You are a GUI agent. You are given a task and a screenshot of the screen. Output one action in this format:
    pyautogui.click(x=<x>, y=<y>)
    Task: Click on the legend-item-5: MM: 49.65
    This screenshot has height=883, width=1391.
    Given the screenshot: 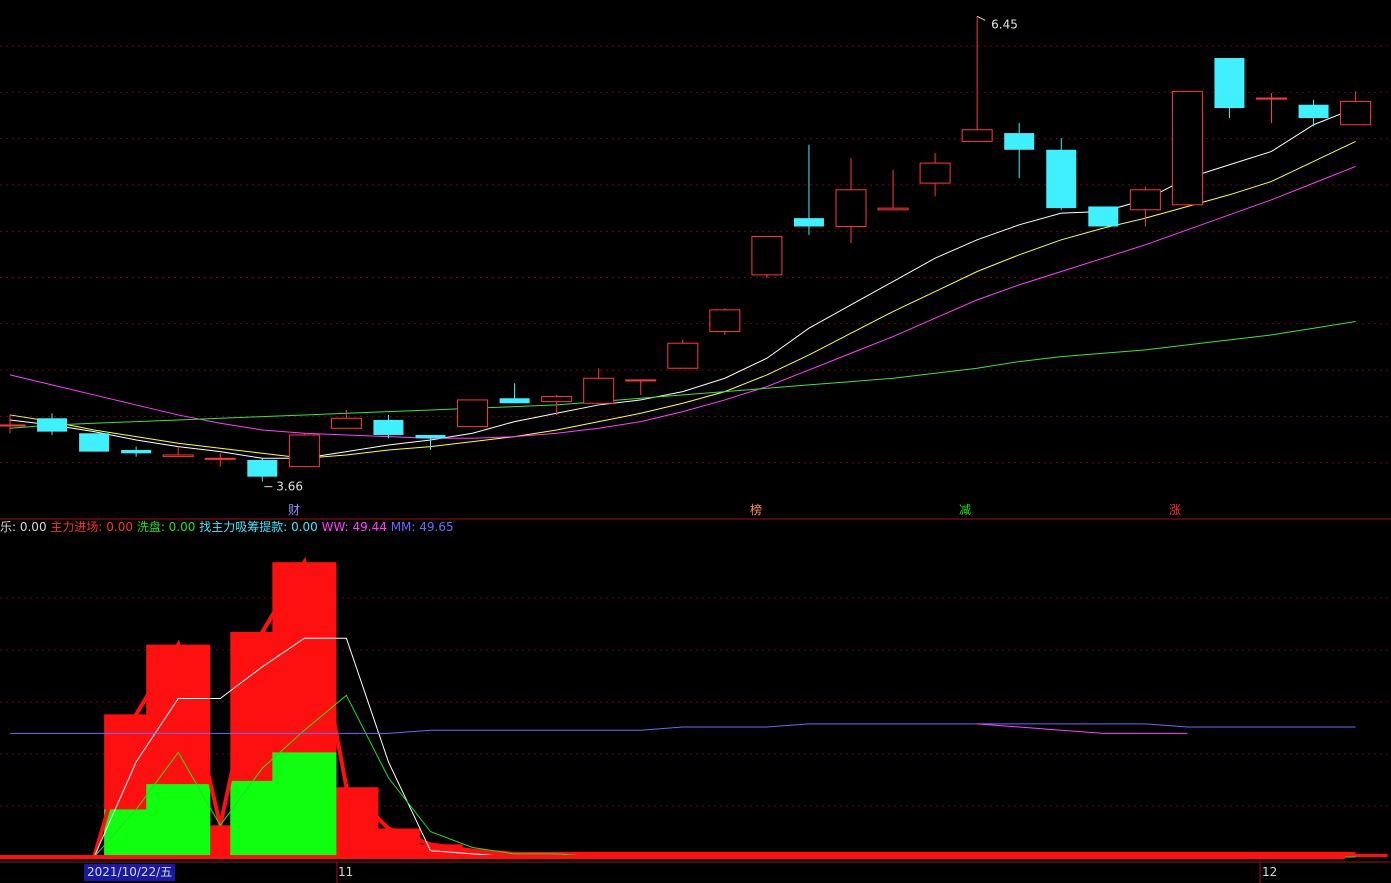 What is the action you would take?
    pyautogui.click(x=422, y=527)
    